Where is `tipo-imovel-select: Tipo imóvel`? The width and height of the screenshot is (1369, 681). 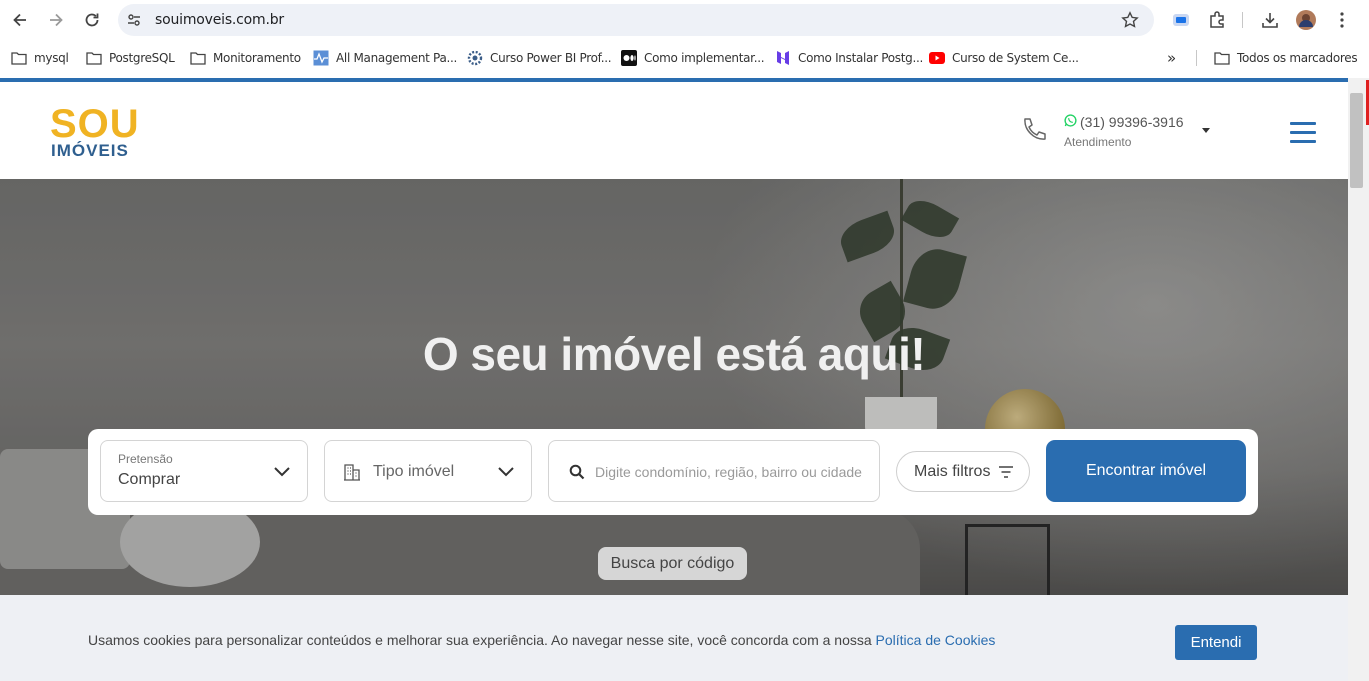 tipo-imovel-select: Tipo imóvel is located at coordinates (428, 471).